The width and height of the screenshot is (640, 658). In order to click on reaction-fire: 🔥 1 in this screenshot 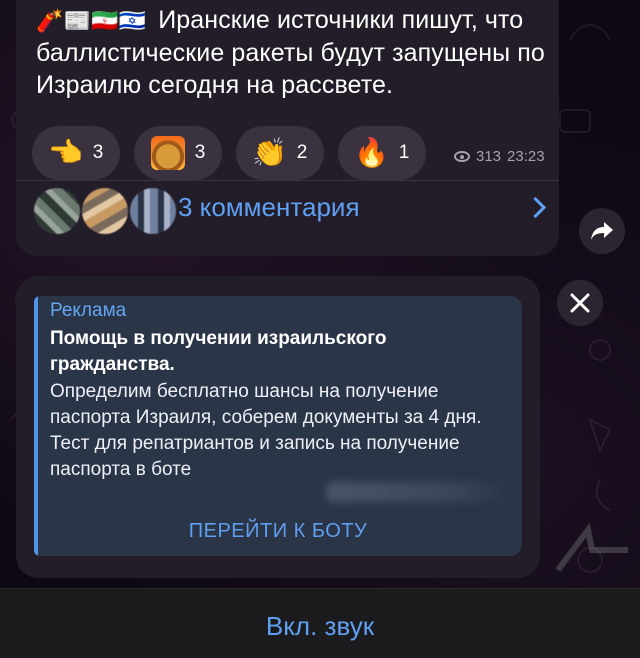, I will do `click(382, 153)`.